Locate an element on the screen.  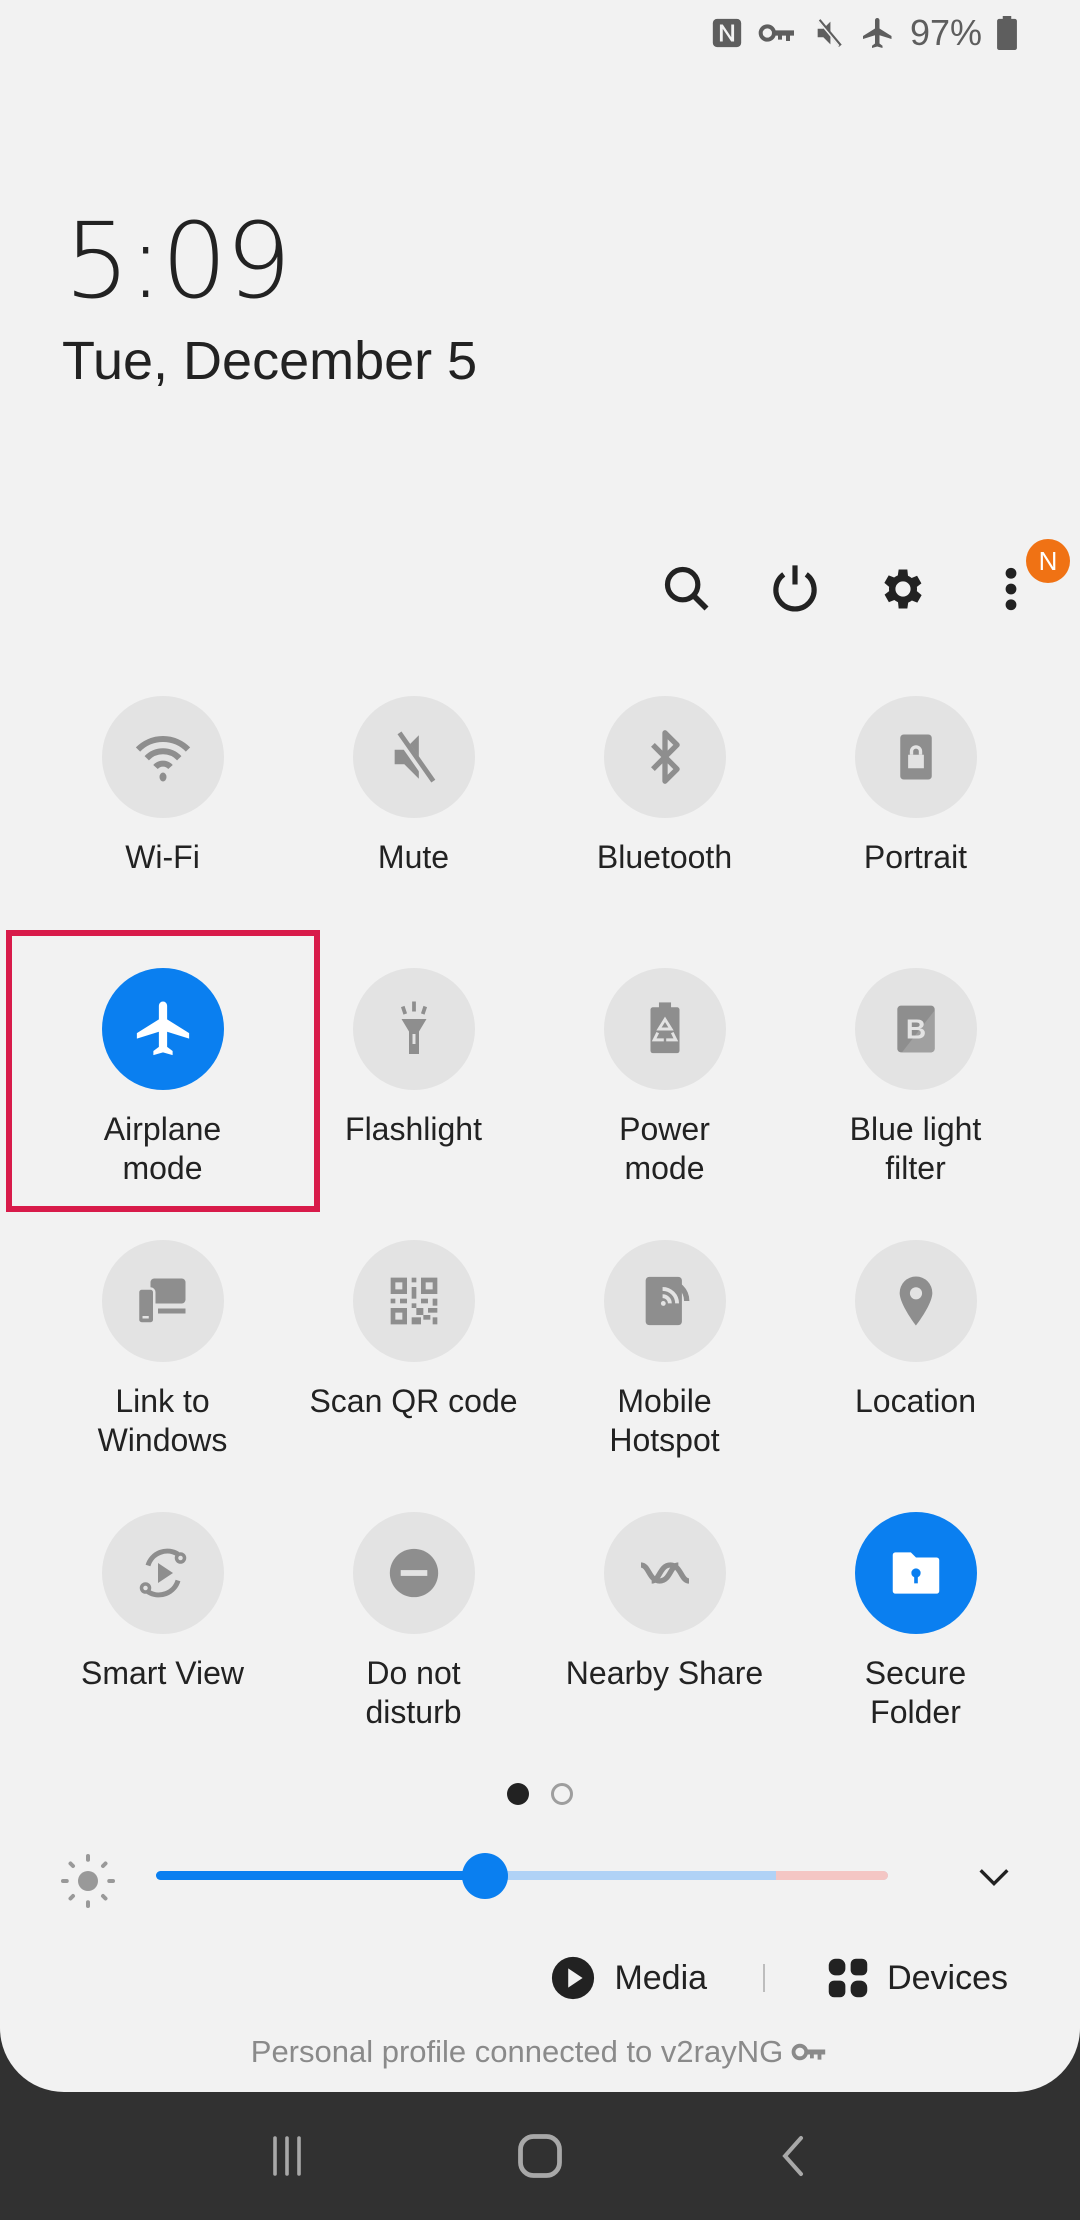
chevron-down-icon is located at coordinates (994, 1877).